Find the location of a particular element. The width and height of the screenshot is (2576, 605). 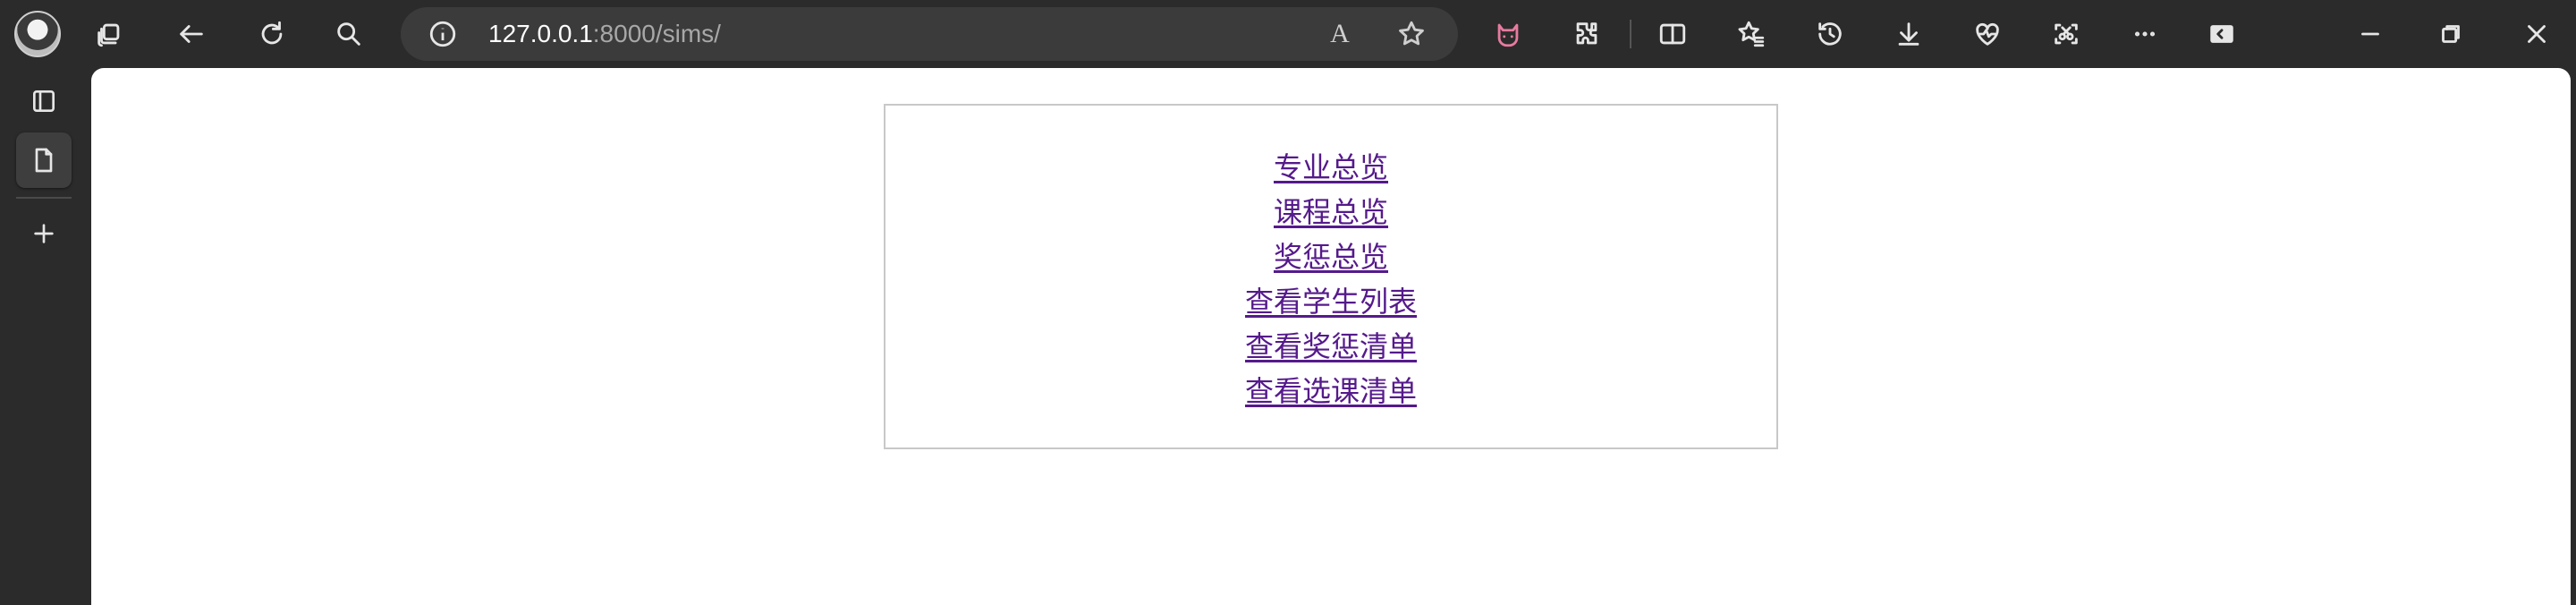

split-screen-icon is located at coordinates (1673, 34).